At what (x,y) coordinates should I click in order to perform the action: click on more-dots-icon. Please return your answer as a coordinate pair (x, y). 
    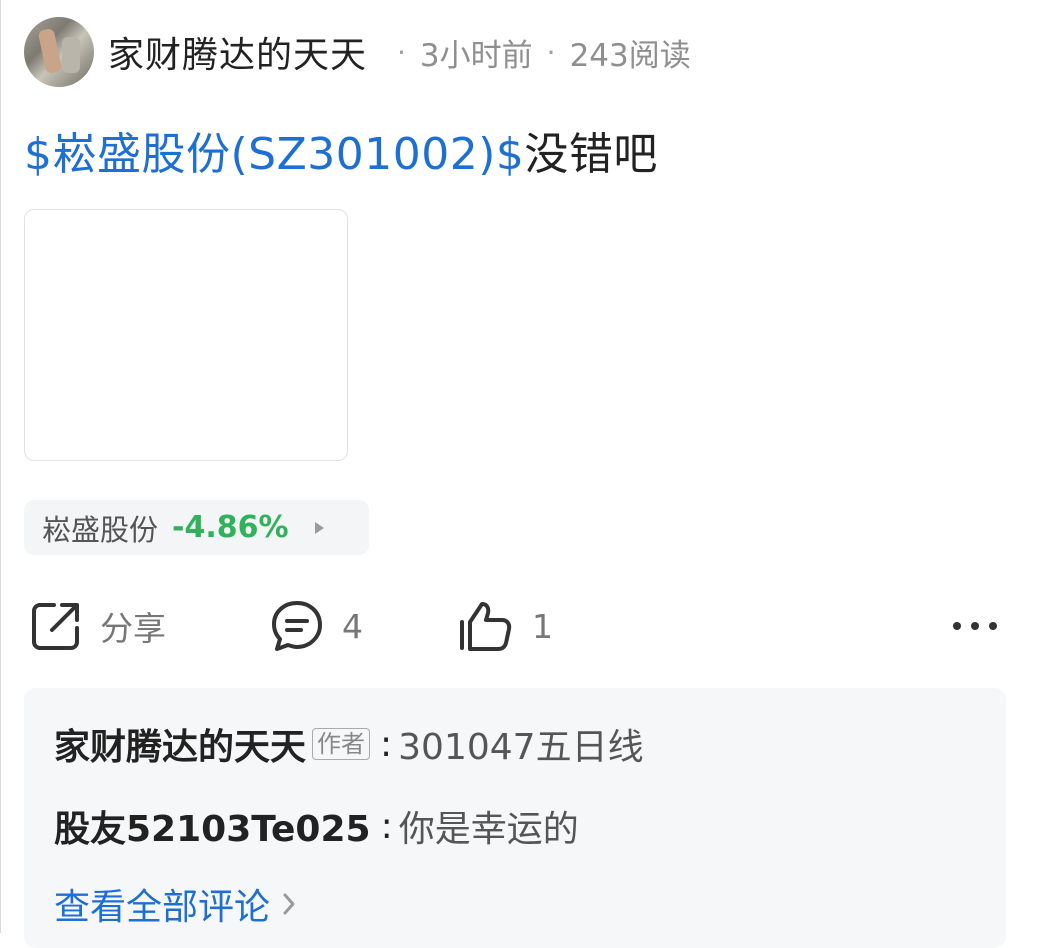
    Looking at the image, I should click on (975, 626).